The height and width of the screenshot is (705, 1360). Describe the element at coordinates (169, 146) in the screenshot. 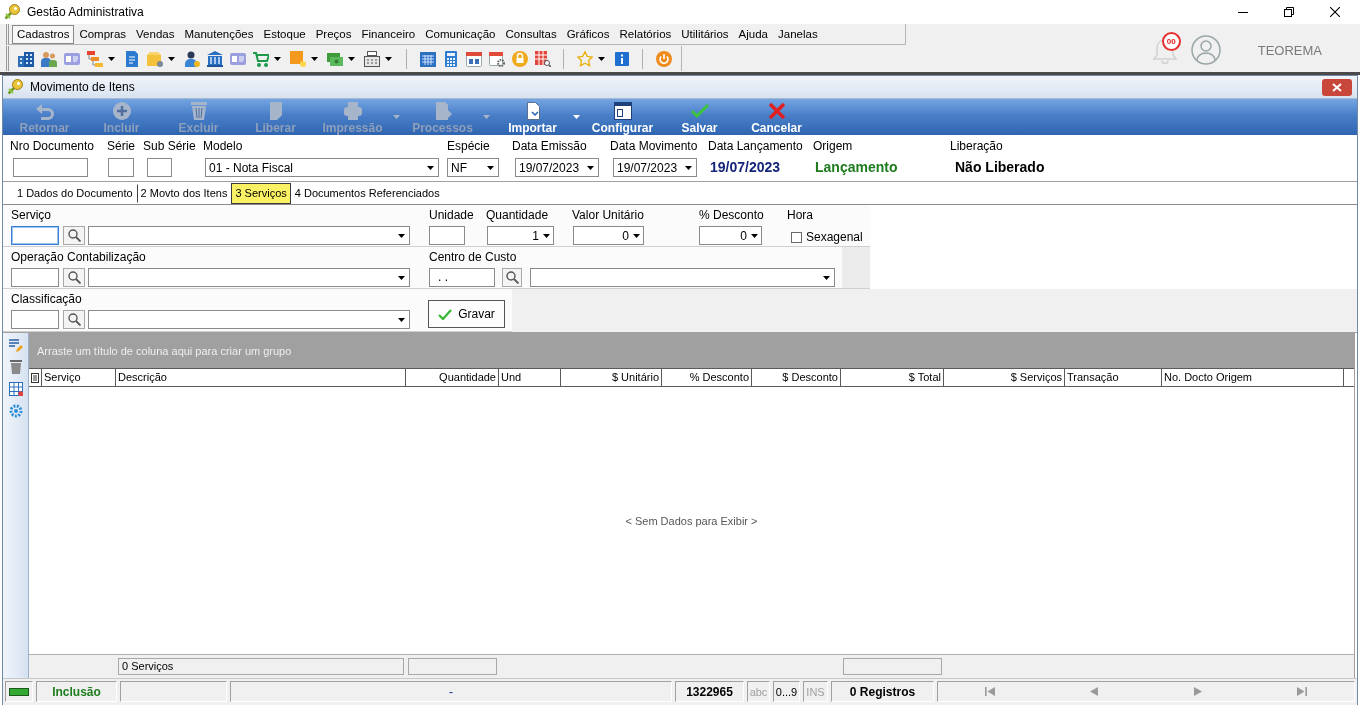

I see `field-label: Sub Série` at that location.